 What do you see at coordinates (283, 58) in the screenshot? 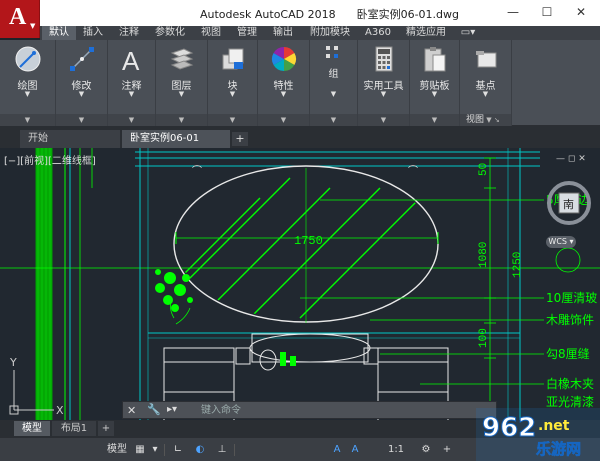
I see `color-wheel-icon` at bounding box center [283, 58].